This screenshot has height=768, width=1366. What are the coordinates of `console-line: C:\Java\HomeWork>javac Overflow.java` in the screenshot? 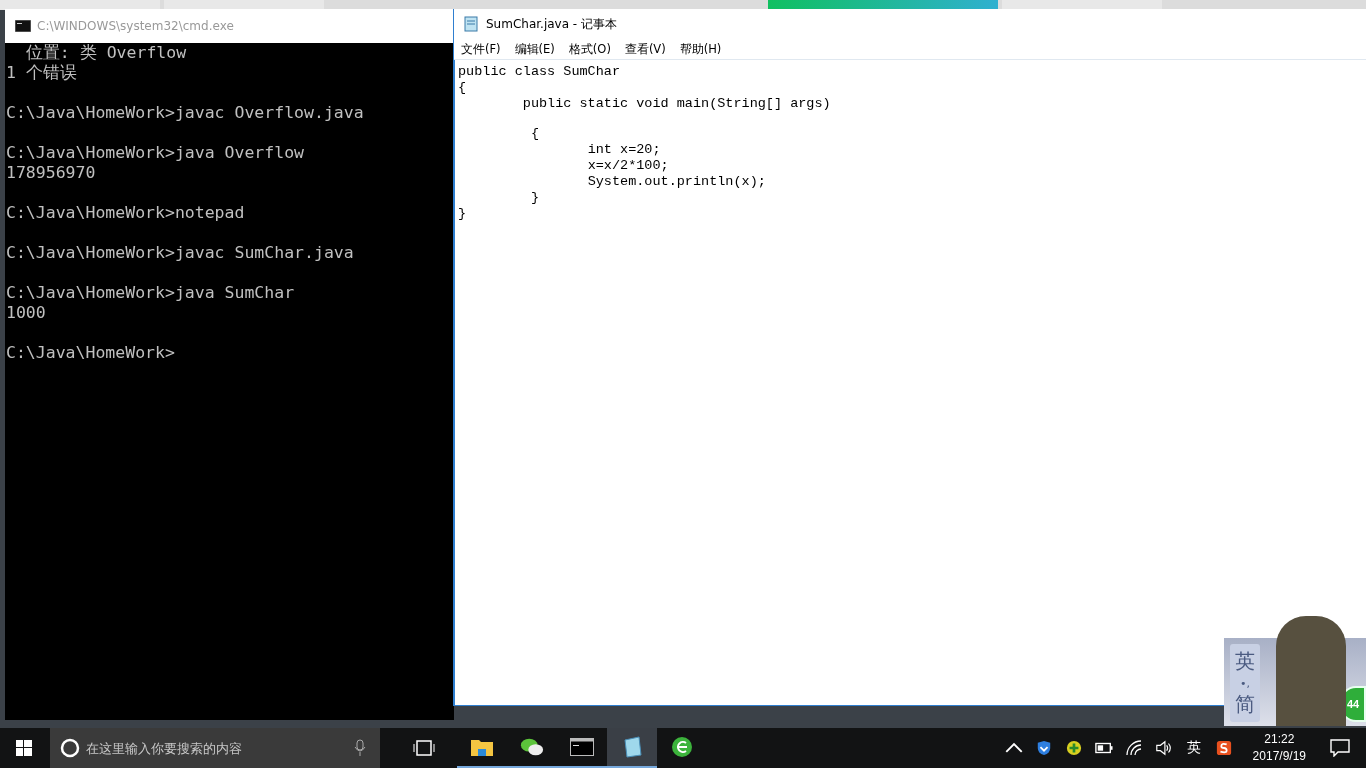 It's located at (185, 113).